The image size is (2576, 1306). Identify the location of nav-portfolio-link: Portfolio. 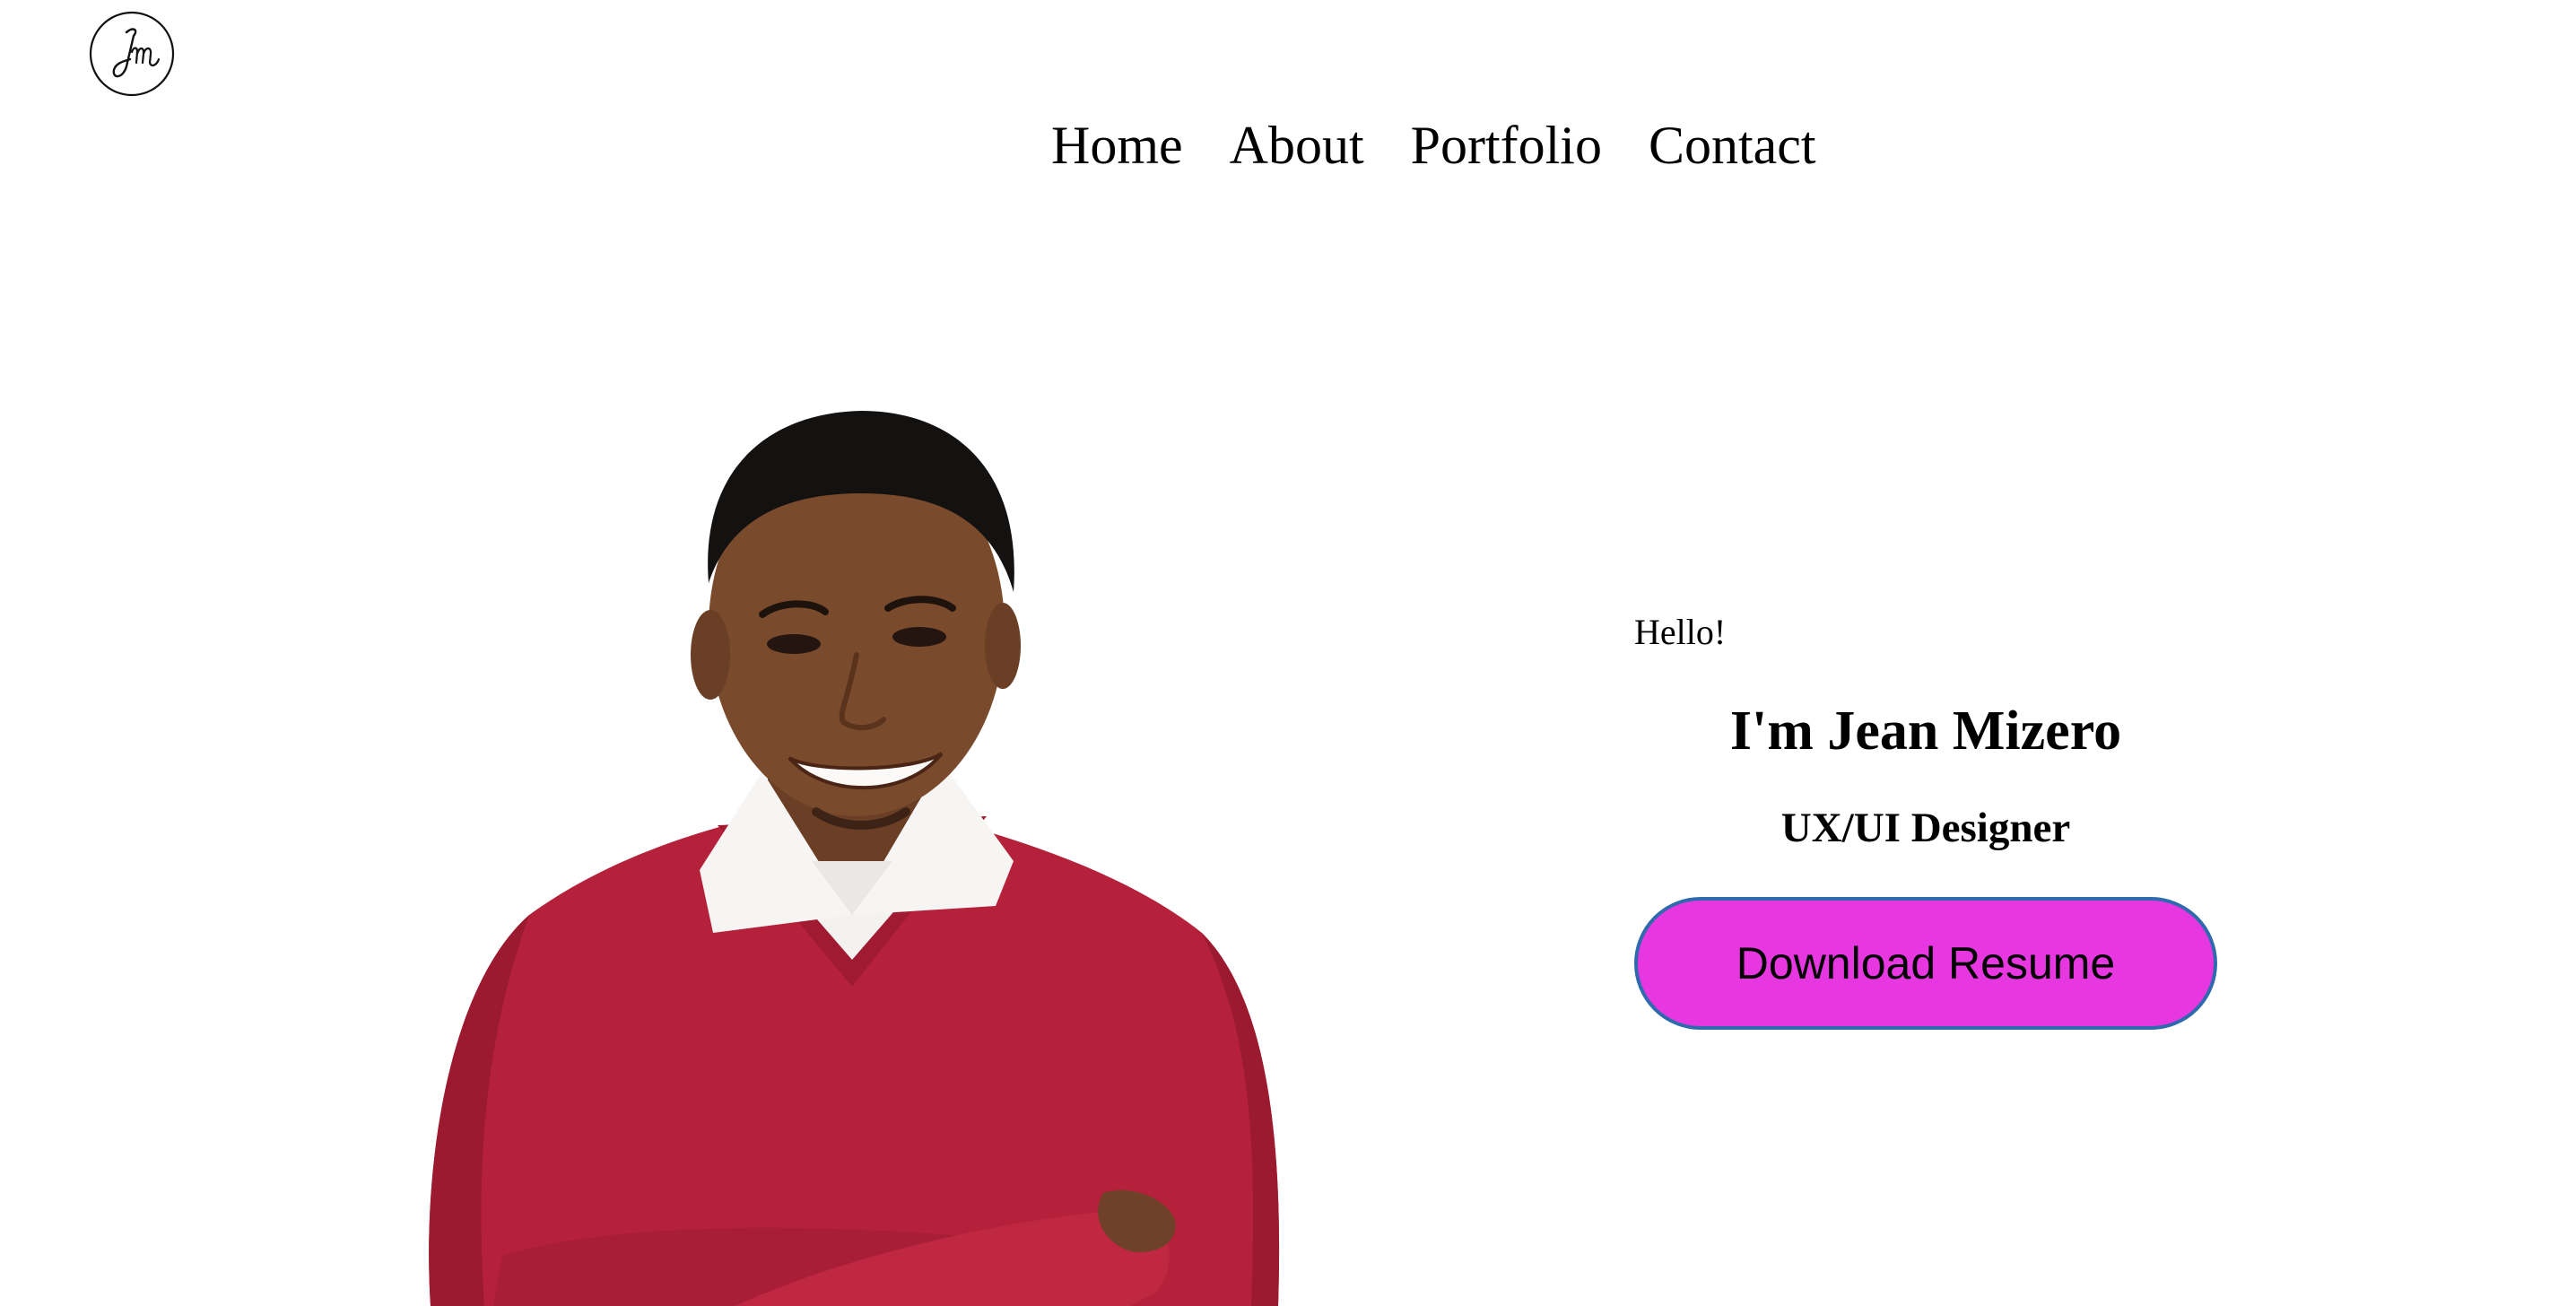
(1506, 145).